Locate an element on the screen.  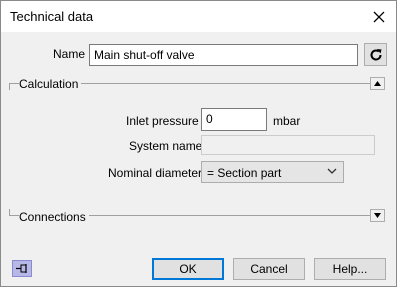
chevron-down-icon is located at coordinates (332, 171).